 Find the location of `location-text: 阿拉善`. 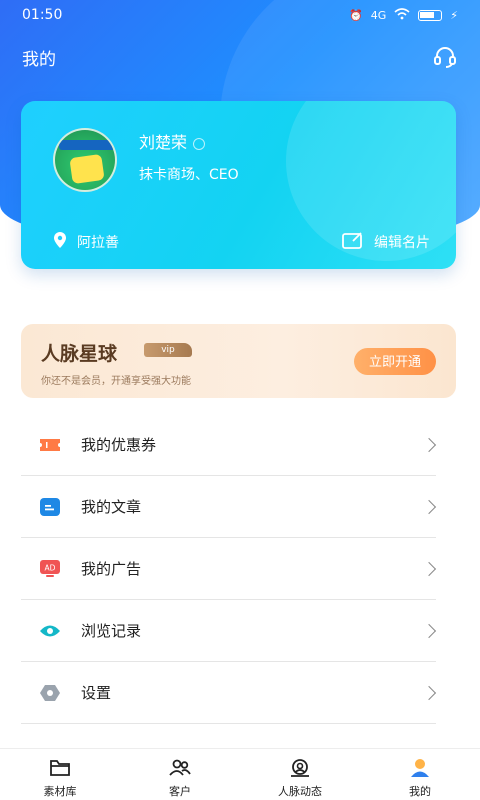

location-text: 阿拉善 is located at coordinates (98, 243).